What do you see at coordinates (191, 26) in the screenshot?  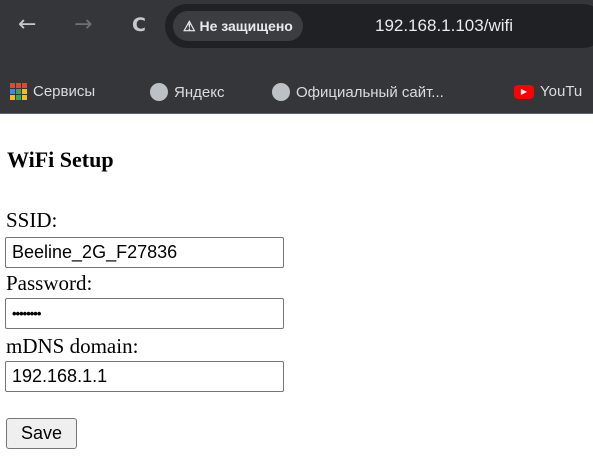 I see `warning-icon: ⚠` at bounding box center [191, 26].